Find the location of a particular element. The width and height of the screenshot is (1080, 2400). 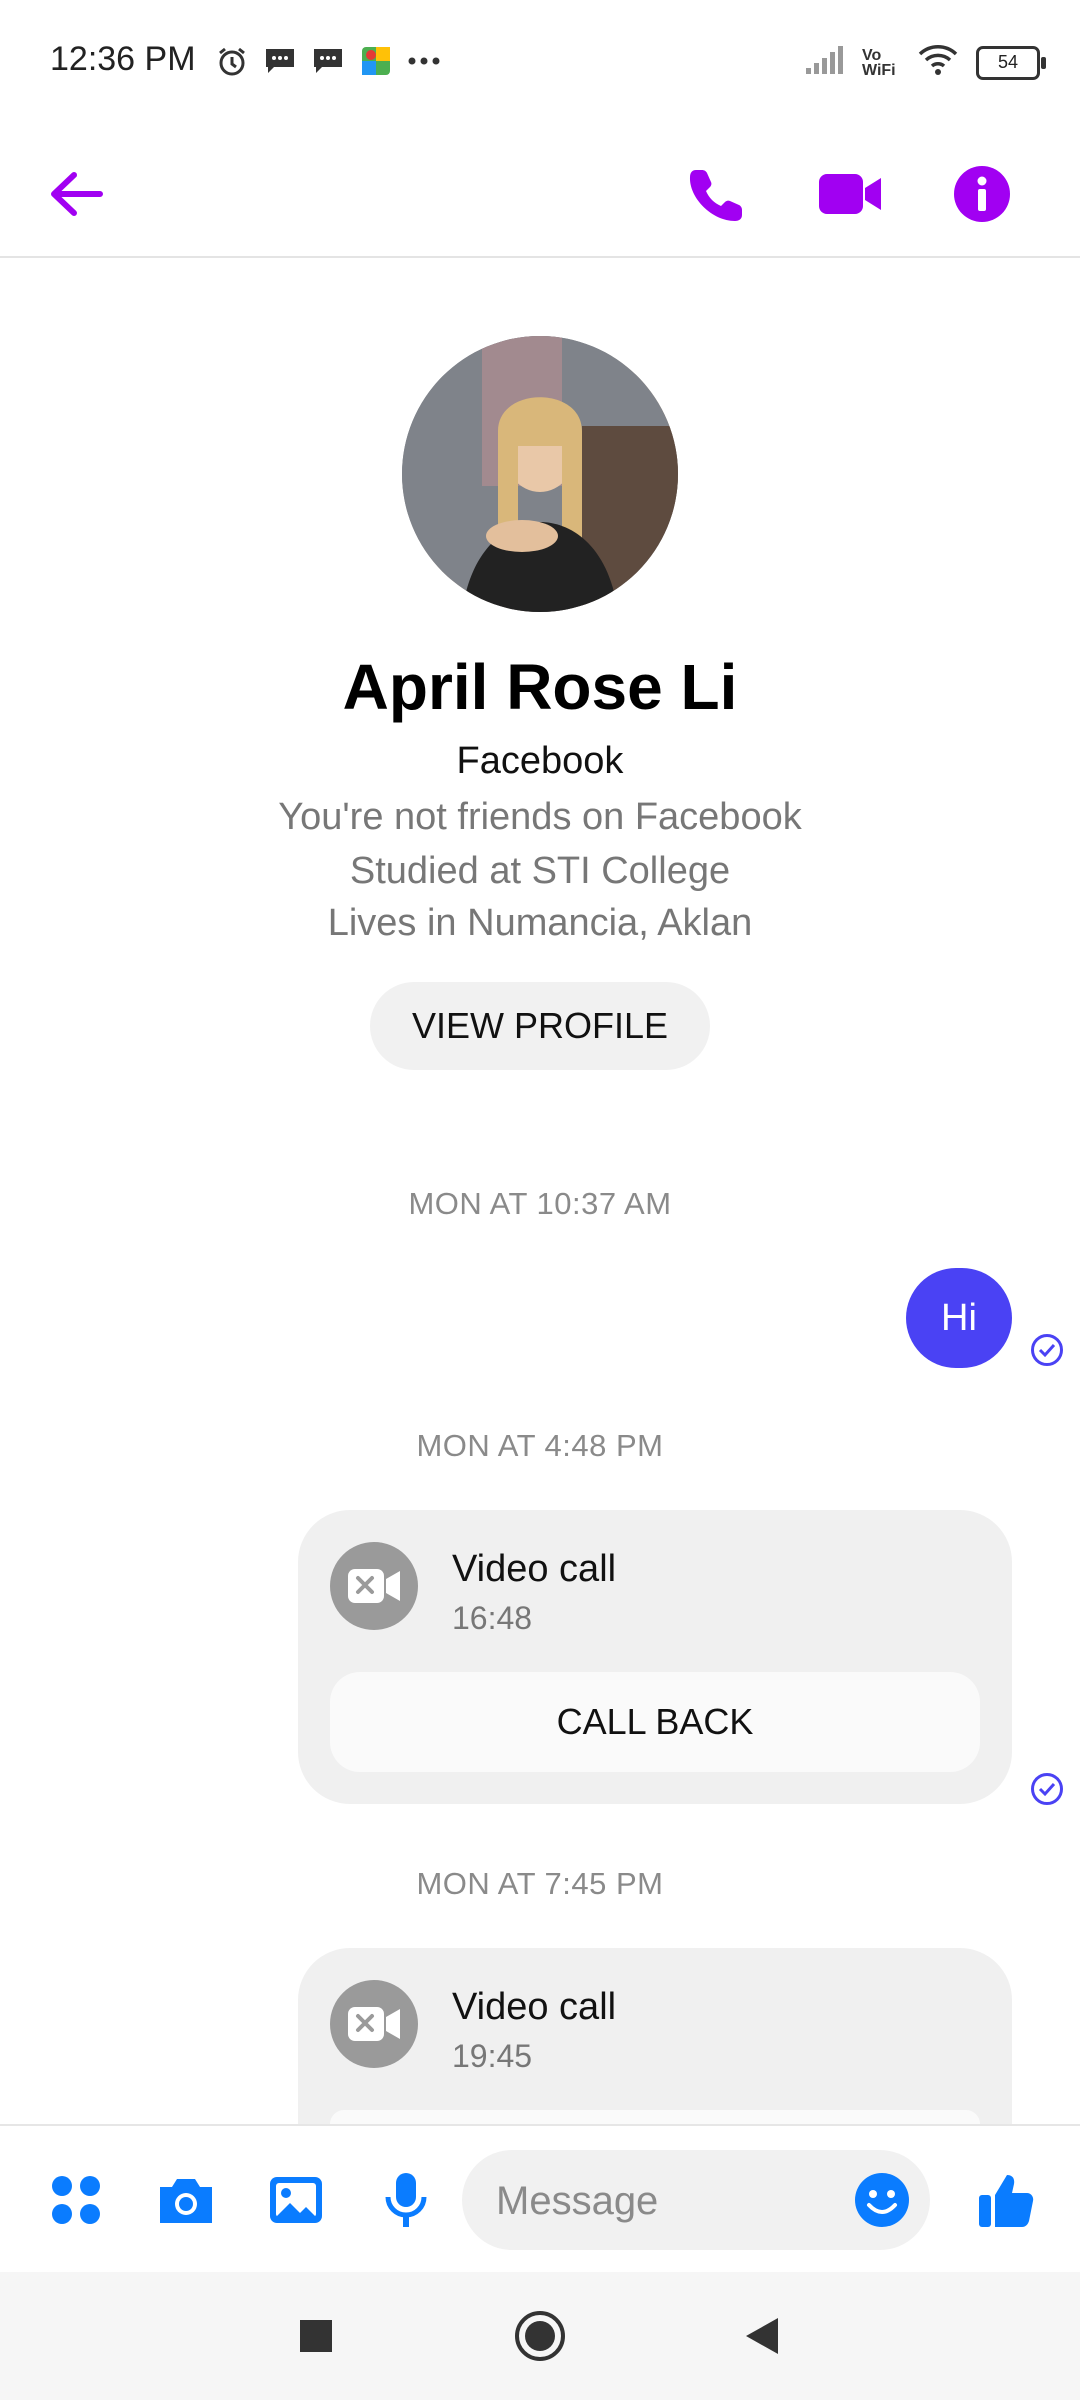

profile-location: Lives in Numancia, Aklan is located at coordinates (540, 923).